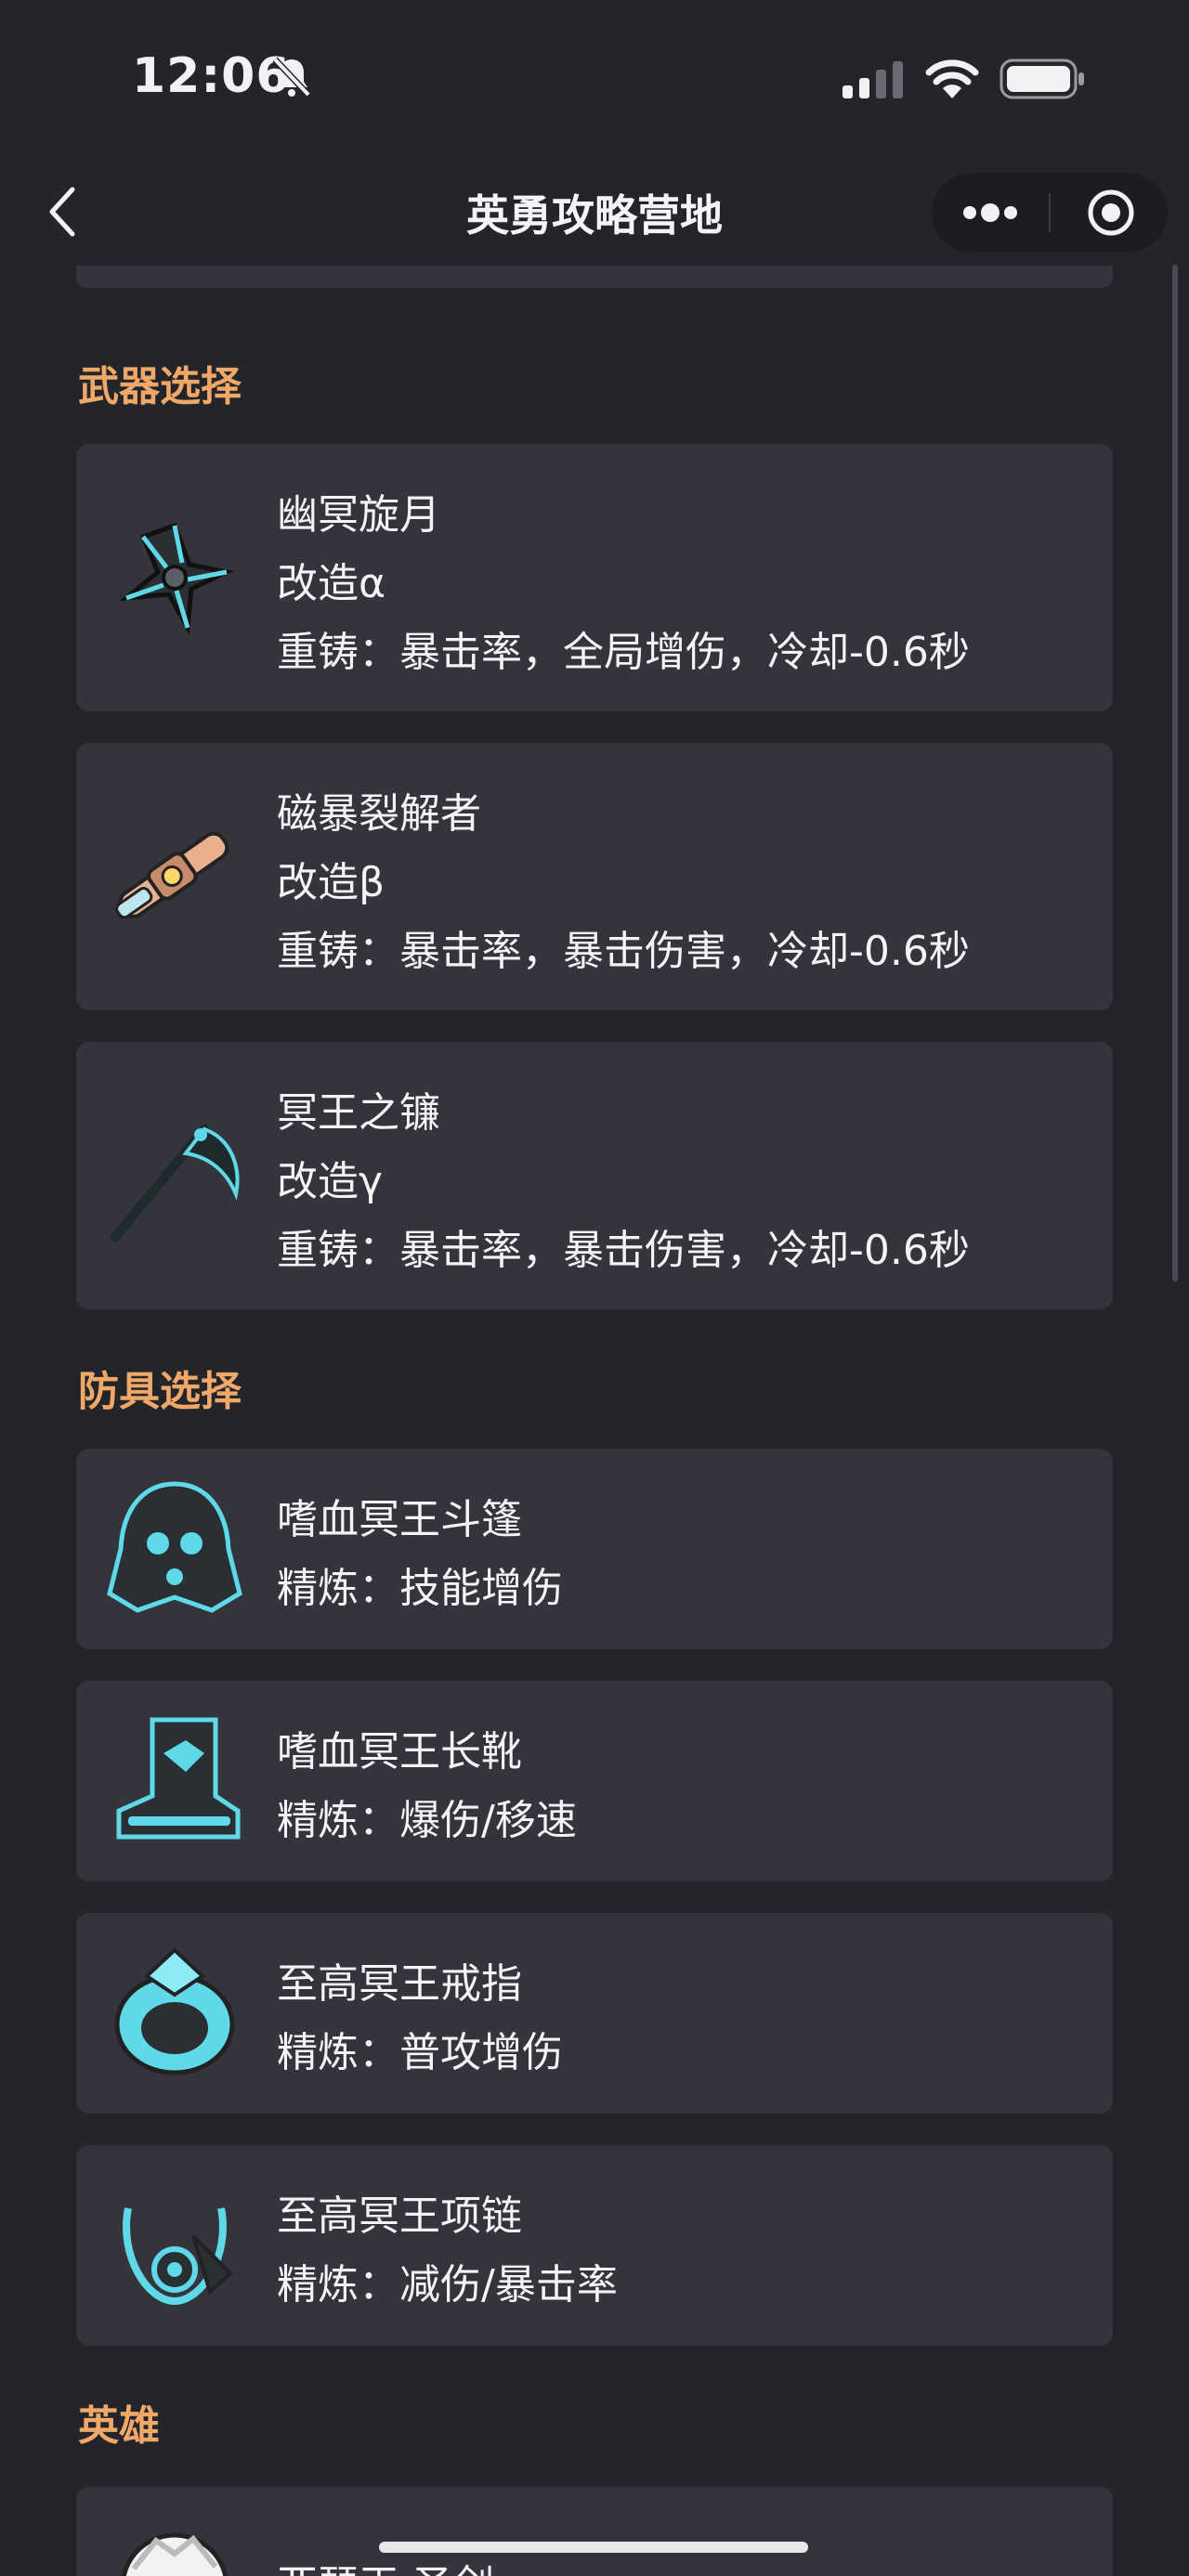 The width and height of the screenshot is (1189, 2576). I want to click on armor-refine: 精炼：技能增伤, so click(420, 1589).